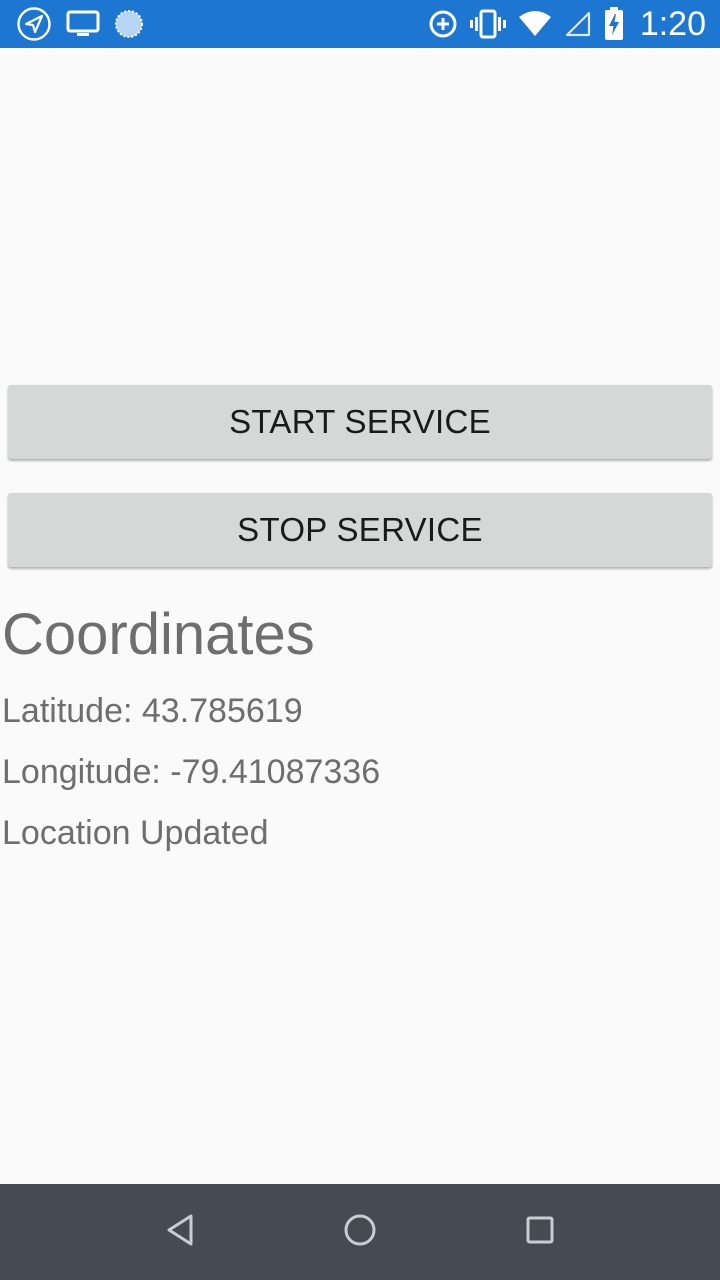  What do you see at coordinates (578, 24) in the screenshot?
I see `signal-icon` at bounding box center [578, 24].